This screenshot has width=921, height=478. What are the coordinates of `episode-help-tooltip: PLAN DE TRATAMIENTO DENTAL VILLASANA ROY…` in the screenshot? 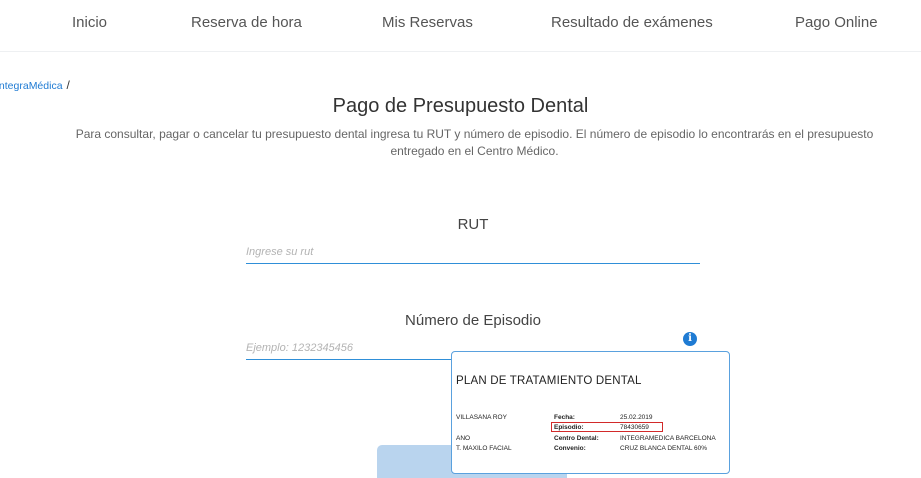 It's located at (590, 412).